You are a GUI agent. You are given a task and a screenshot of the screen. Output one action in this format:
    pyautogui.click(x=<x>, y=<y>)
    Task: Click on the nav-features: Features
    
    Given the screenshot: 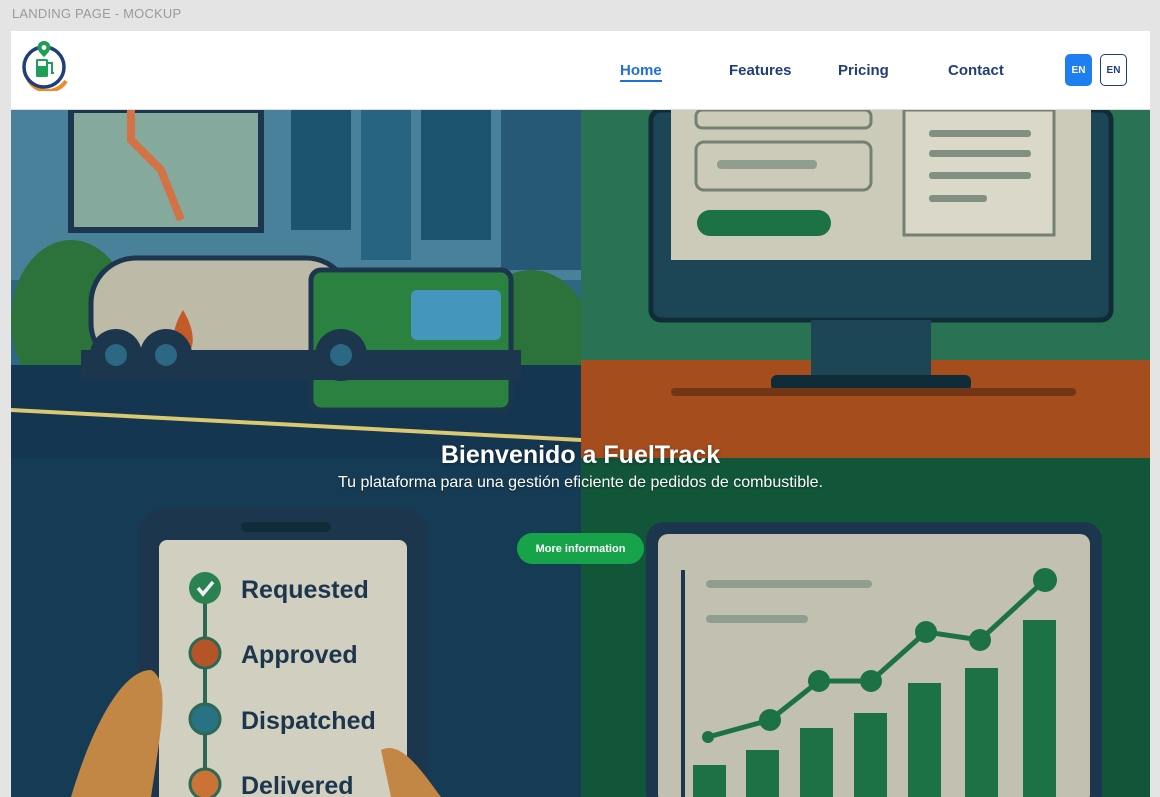 What is the action you would take?
    pyautogui.click(x=760, y=70)
    